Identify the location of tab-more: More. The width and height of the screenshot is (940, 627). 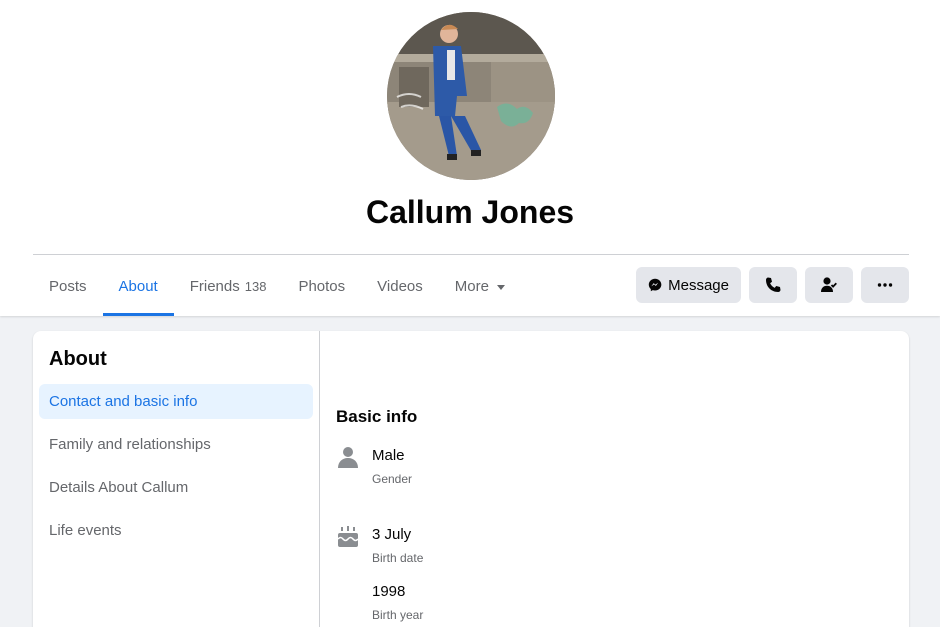
(480, 286).